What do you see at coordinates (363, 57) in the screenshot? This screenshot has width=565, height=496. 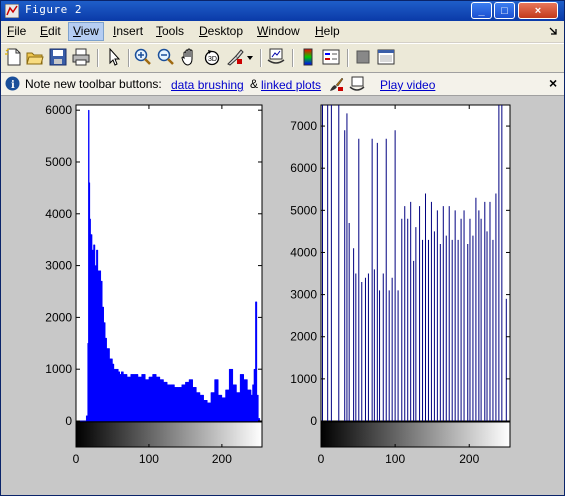 I see `hide-plot-tools-icon` at bounding box center [363, 57].